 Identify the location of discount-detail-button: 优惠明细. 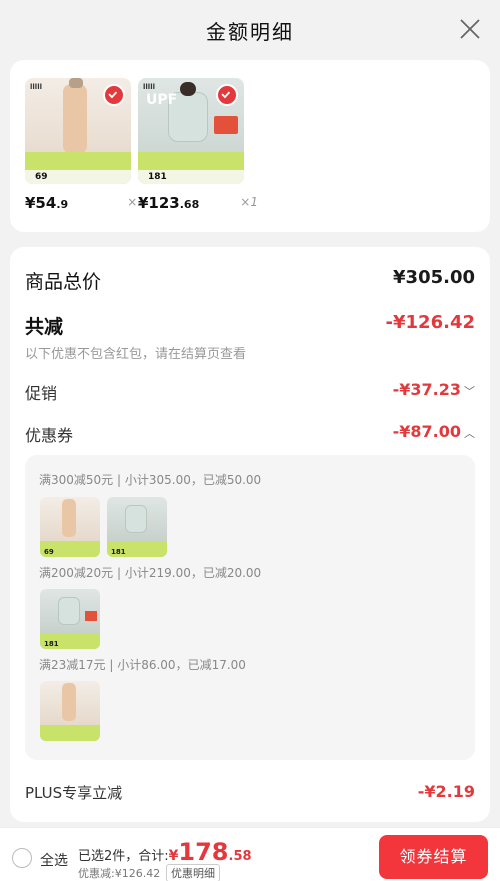
(193, 872).